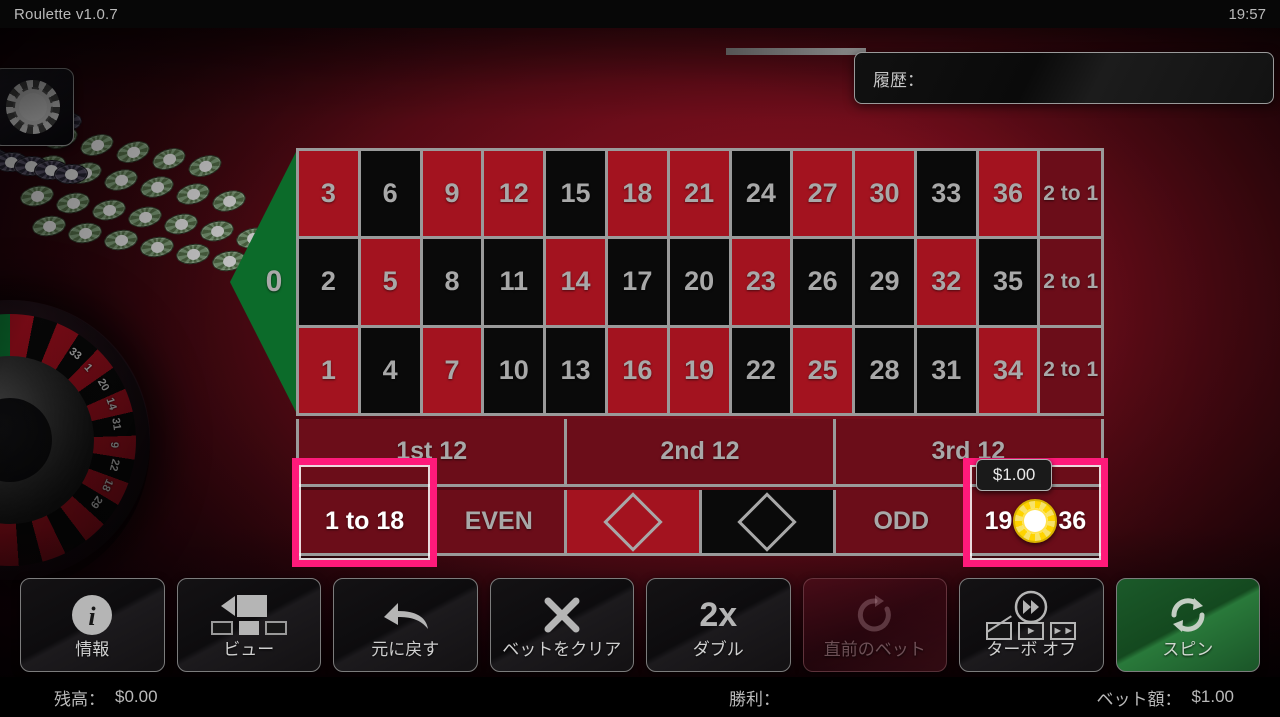 The image size is (1280, 717). I want to click on number-label: 4, so click(390, 369).